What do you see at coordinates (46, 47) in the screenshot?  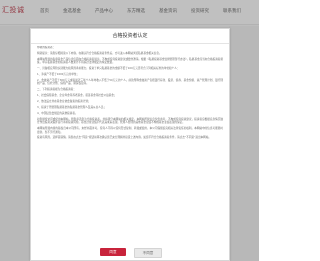 I see `dialog-paragraph: 尊敬的投资者：` at bounding box center [46, 47].